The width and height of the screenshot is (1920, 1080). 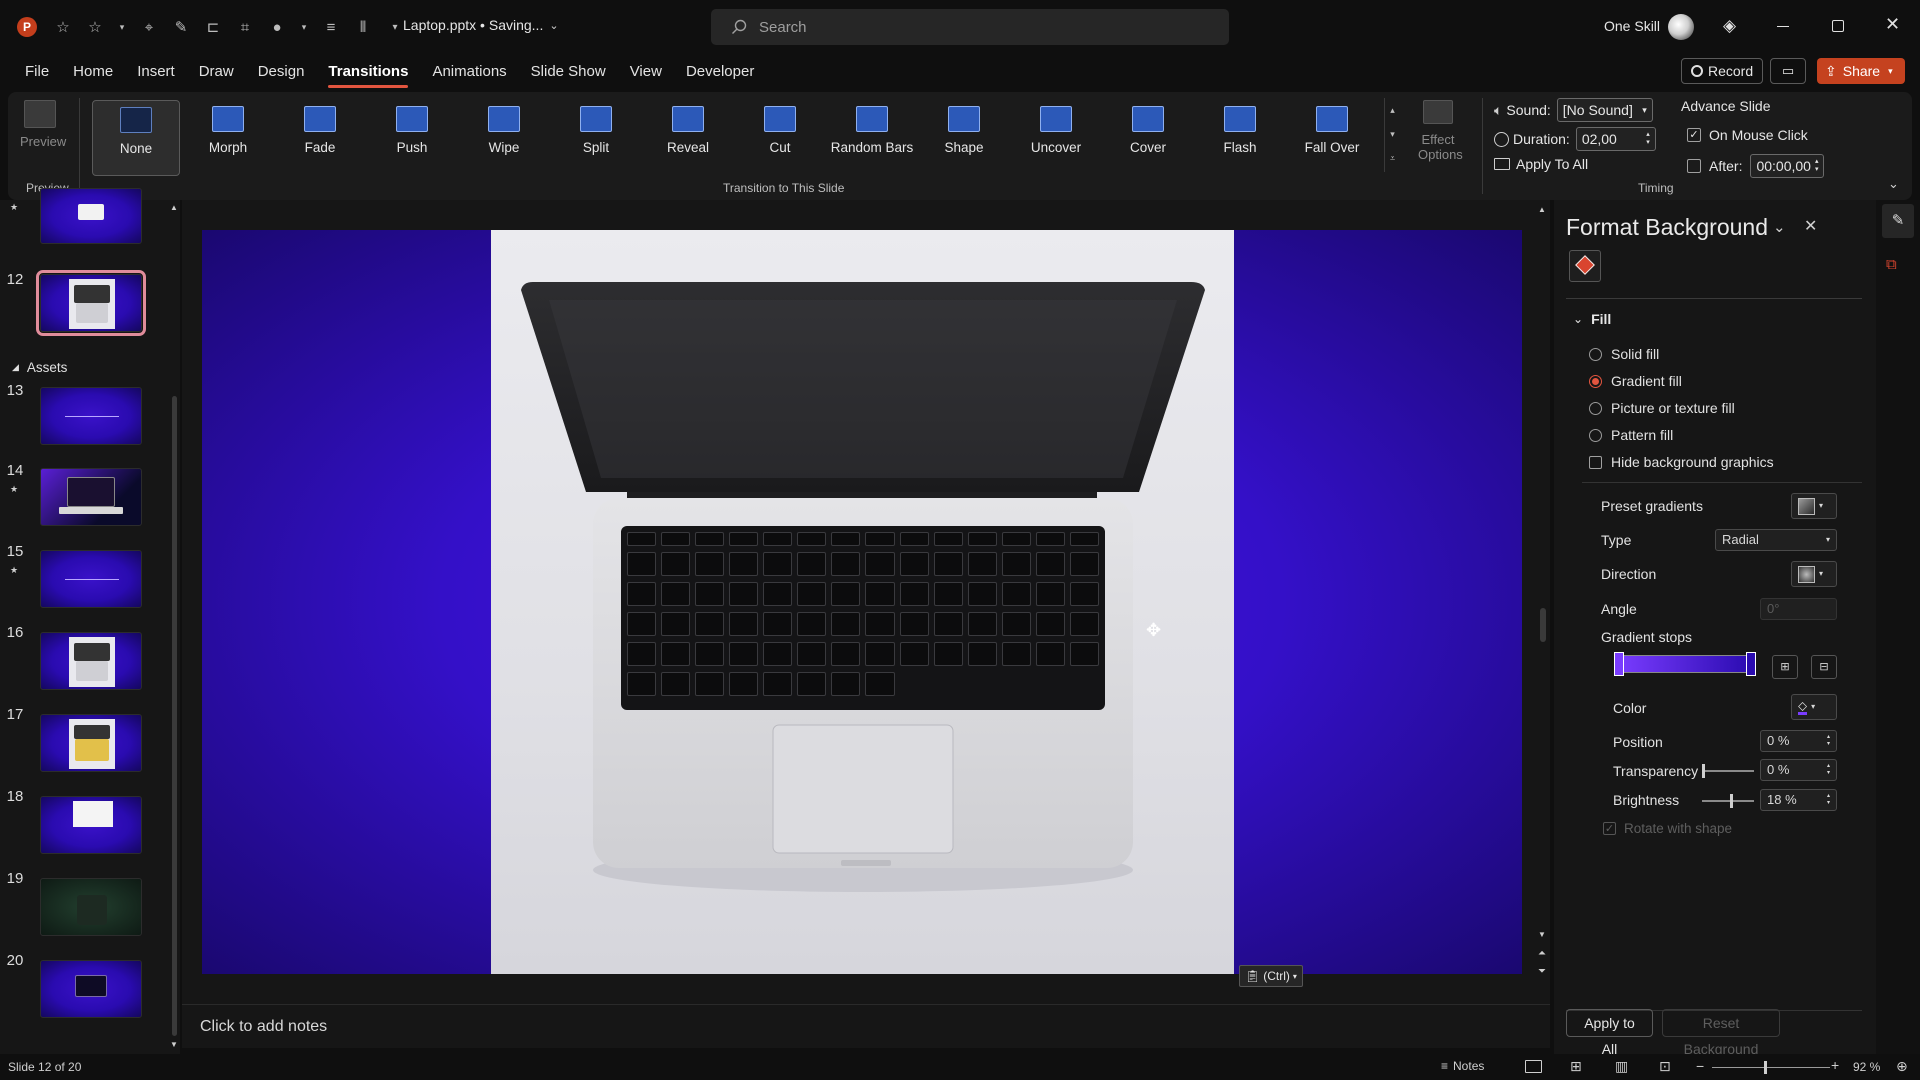 What do you see at coordinates (1783, 26) in the screenshot?
I see `minimize-icon` at bounding box center [1783, 26].